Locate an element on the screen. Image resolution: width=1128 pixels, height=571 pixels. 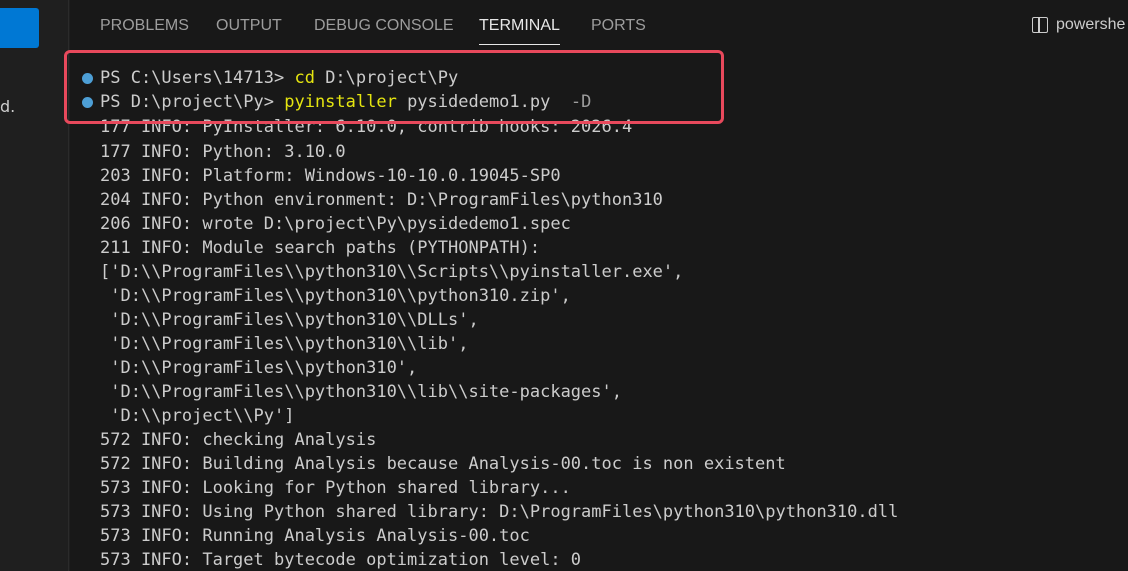
tab-terminal: TERMINAL is located at coordinates (519, 31).